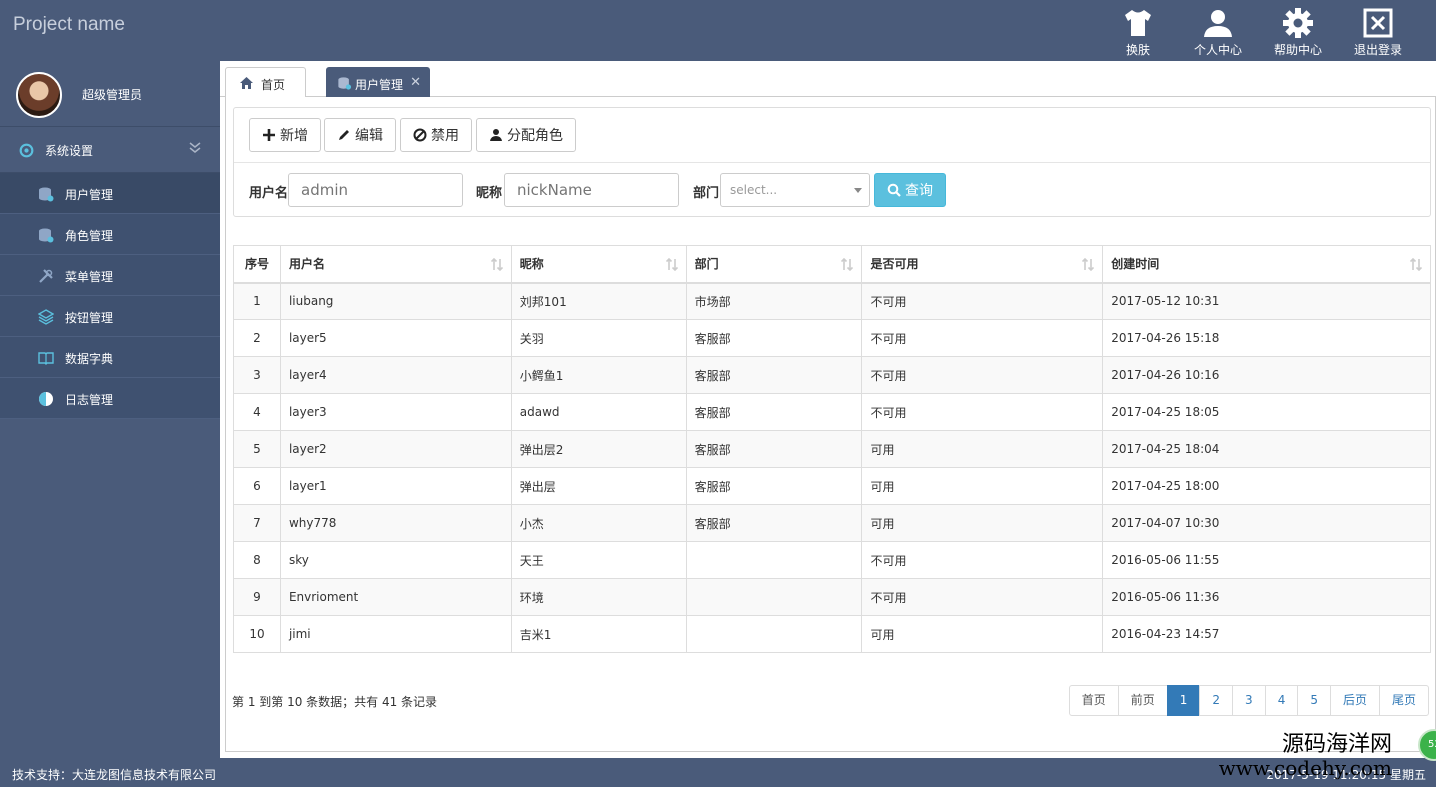 This screenshot has width=1436, height=787. What do you see at coordinates (89, 236) in the screenshot?
I see `sidebar-item-label: 角色管理` at bounding box center [89, 236].